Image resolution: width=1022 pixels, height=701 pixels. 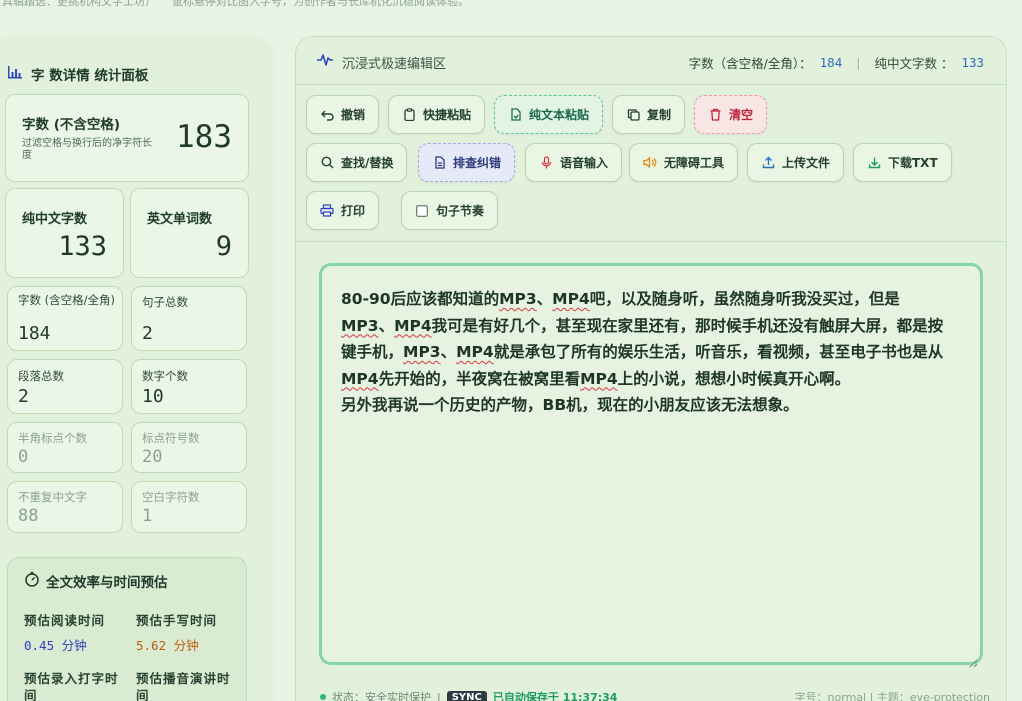 I want to click on undo-icon, so click(x=327, y=115).